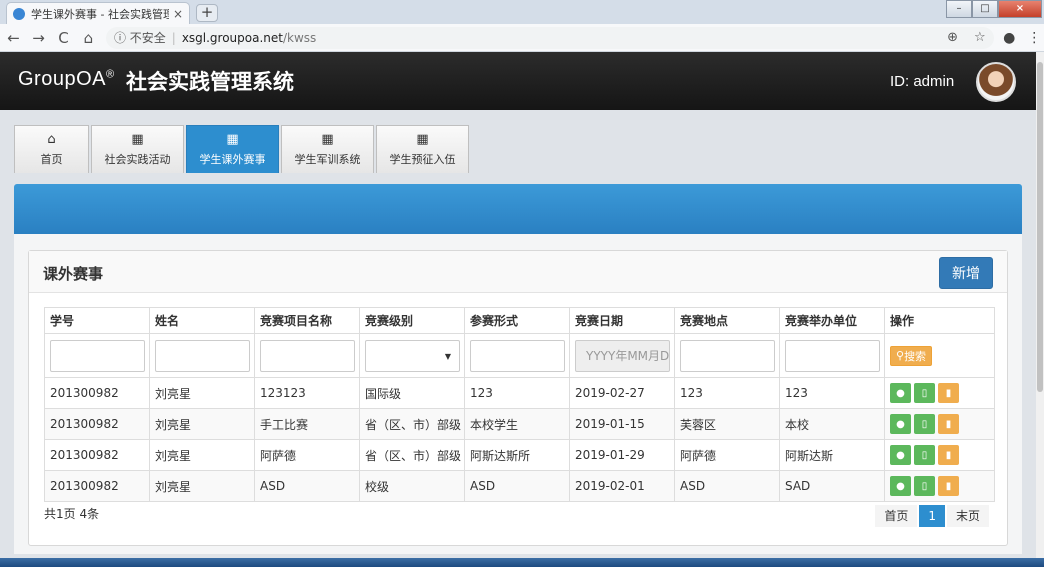 The width and height of the screenshot is (1044, 567). I want to click on tab-home: ⌂ 首页, so click(51, 149).